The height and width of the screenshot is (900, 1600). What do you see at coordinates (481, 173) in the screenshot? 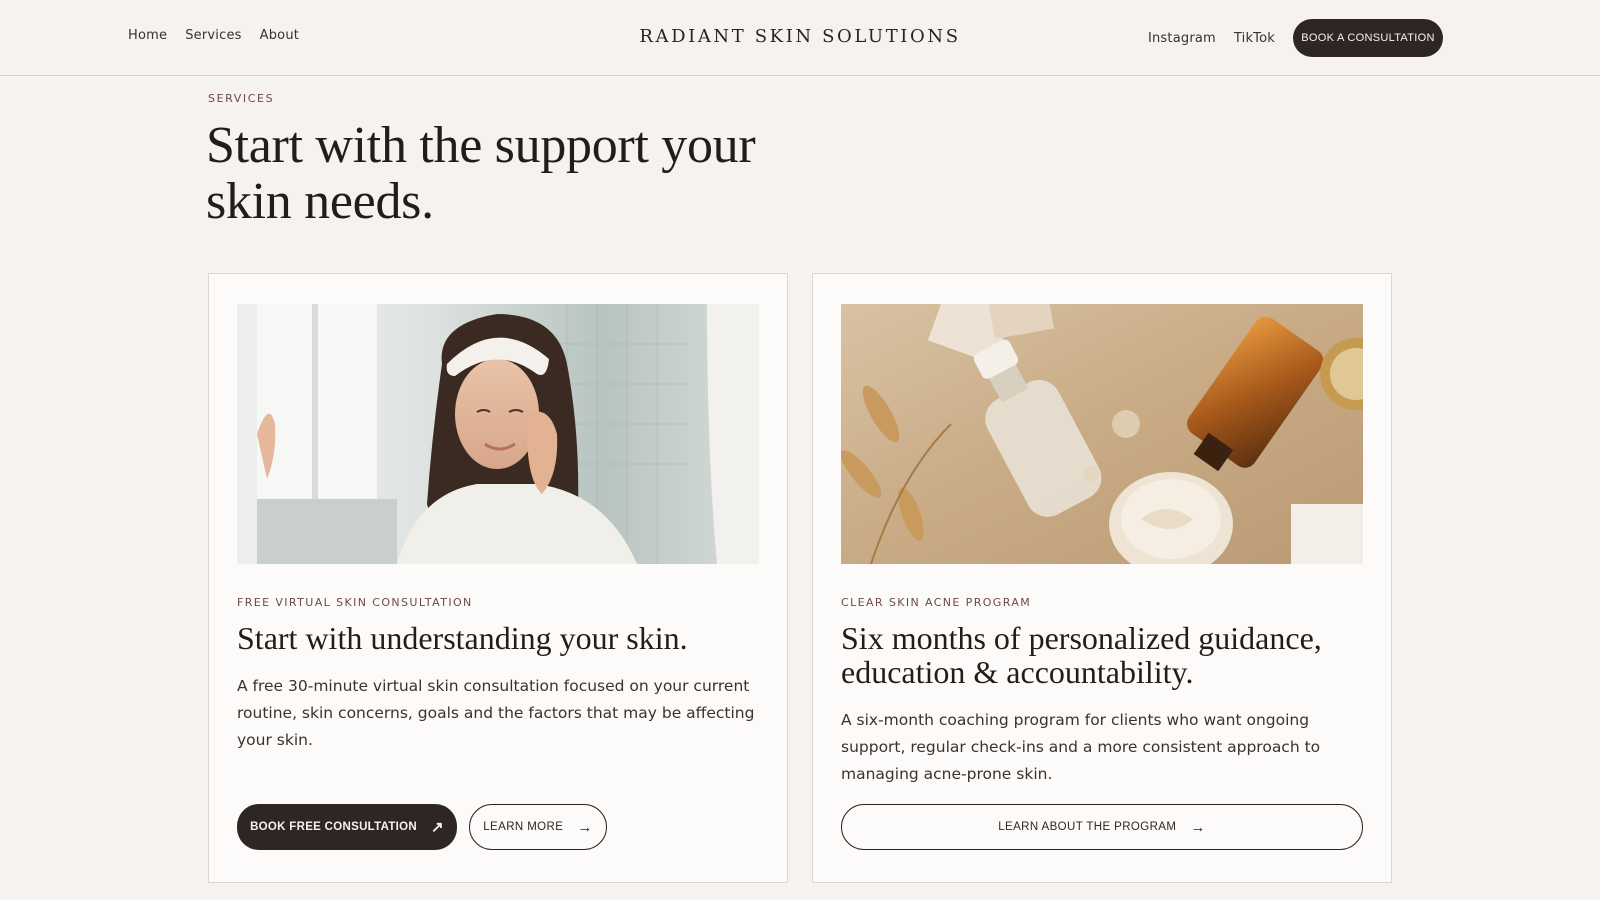
I see `page-title: Start with the support your skin needs.` at bounding box center [481, 173].